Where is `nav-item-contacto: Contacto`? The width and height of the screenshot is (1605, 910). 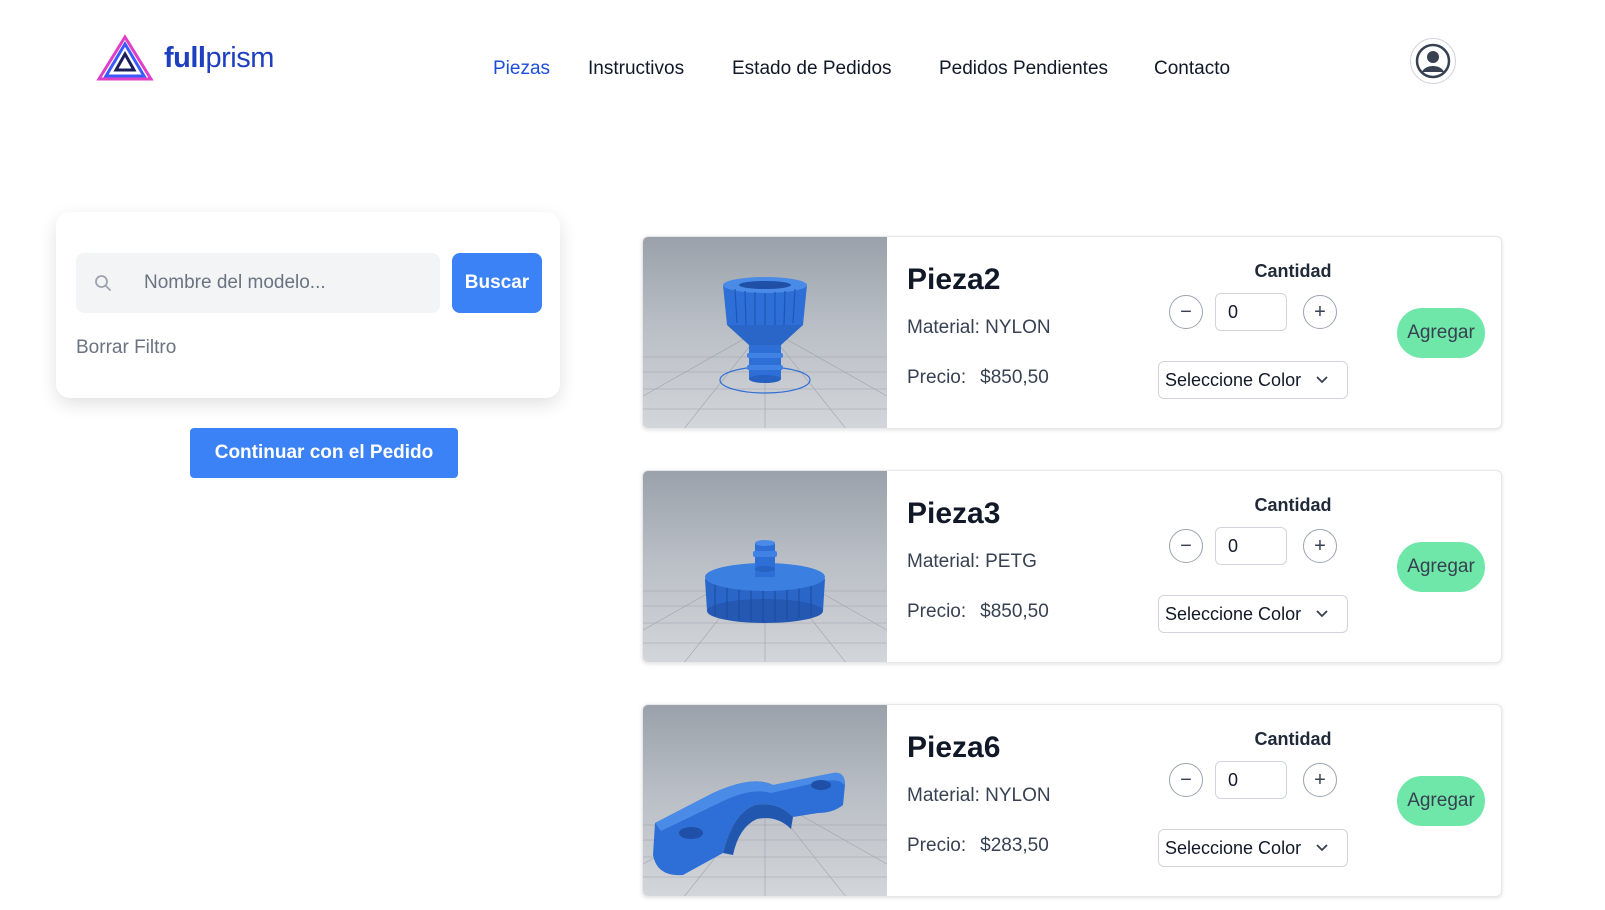 nav-item-contacto: Contacto is located at coordinates (1192, 69).